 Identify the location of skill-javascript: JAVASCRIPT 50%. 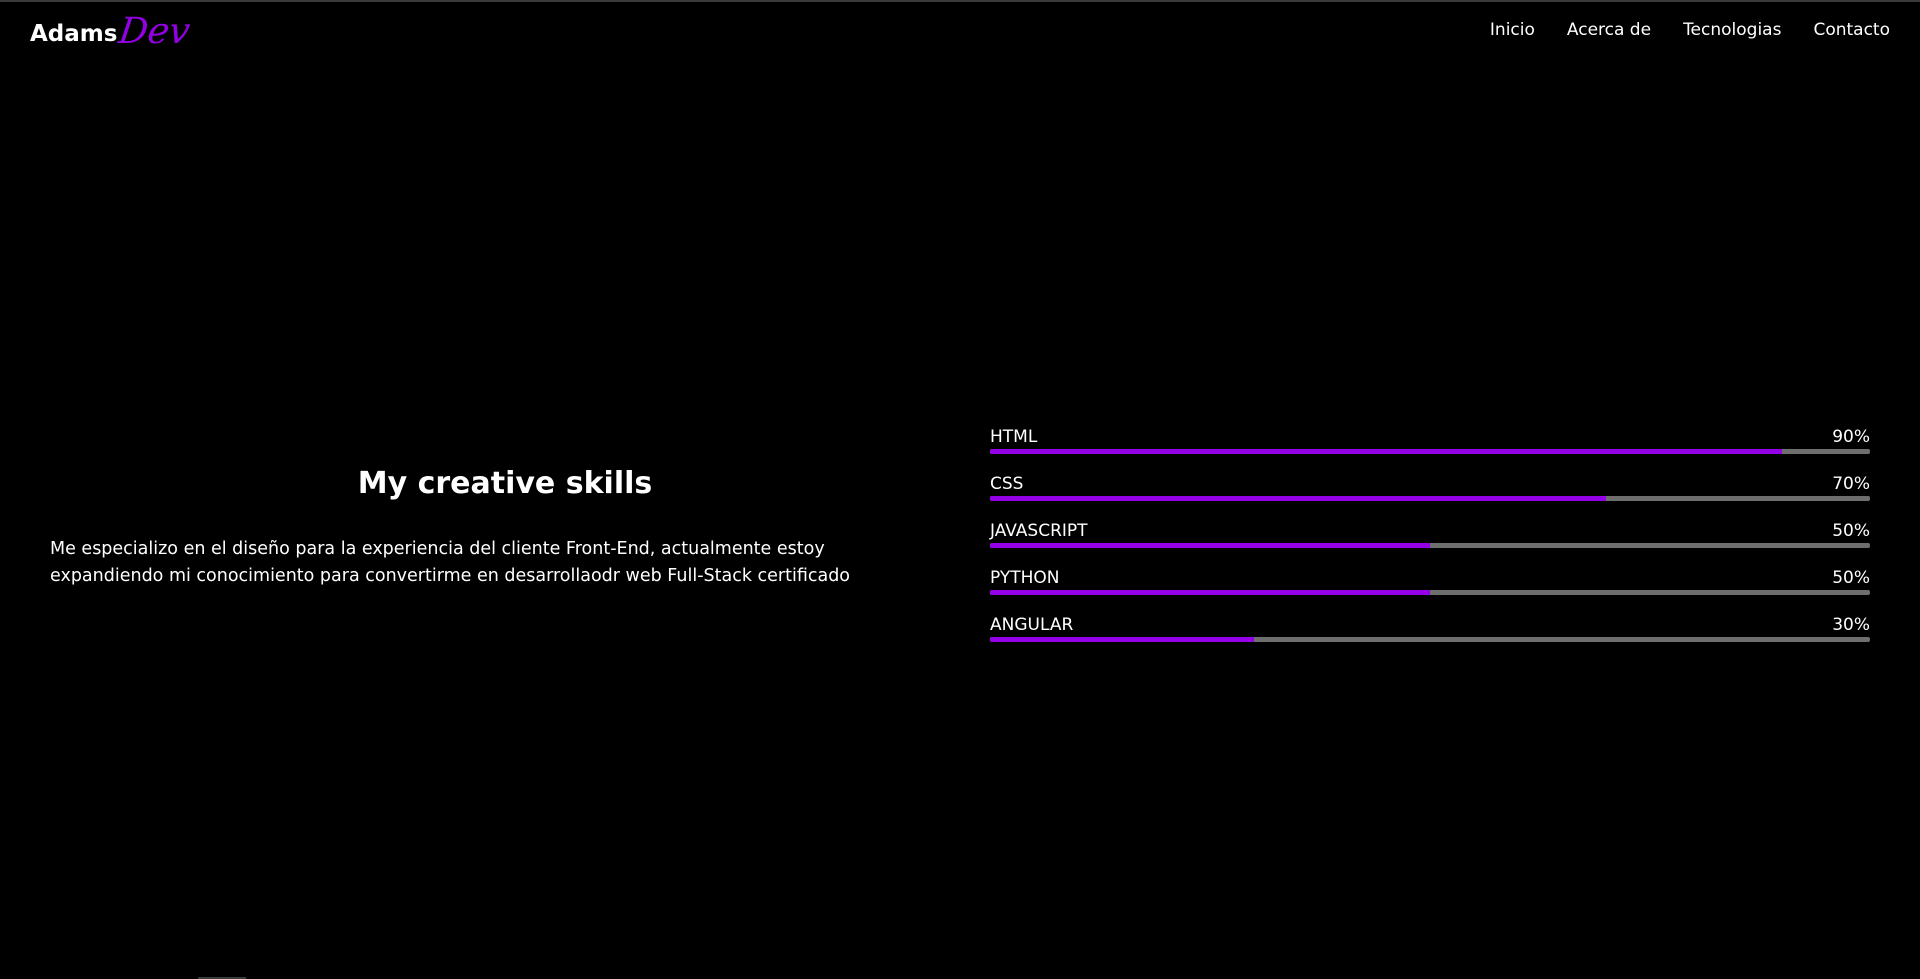
(1430, 542).